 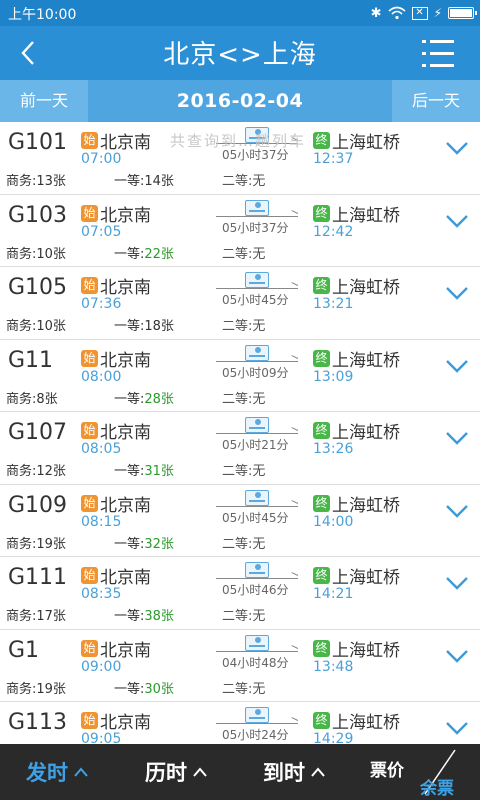 I want to click on next-day-button: 后一天, so click(x=436, y=101).